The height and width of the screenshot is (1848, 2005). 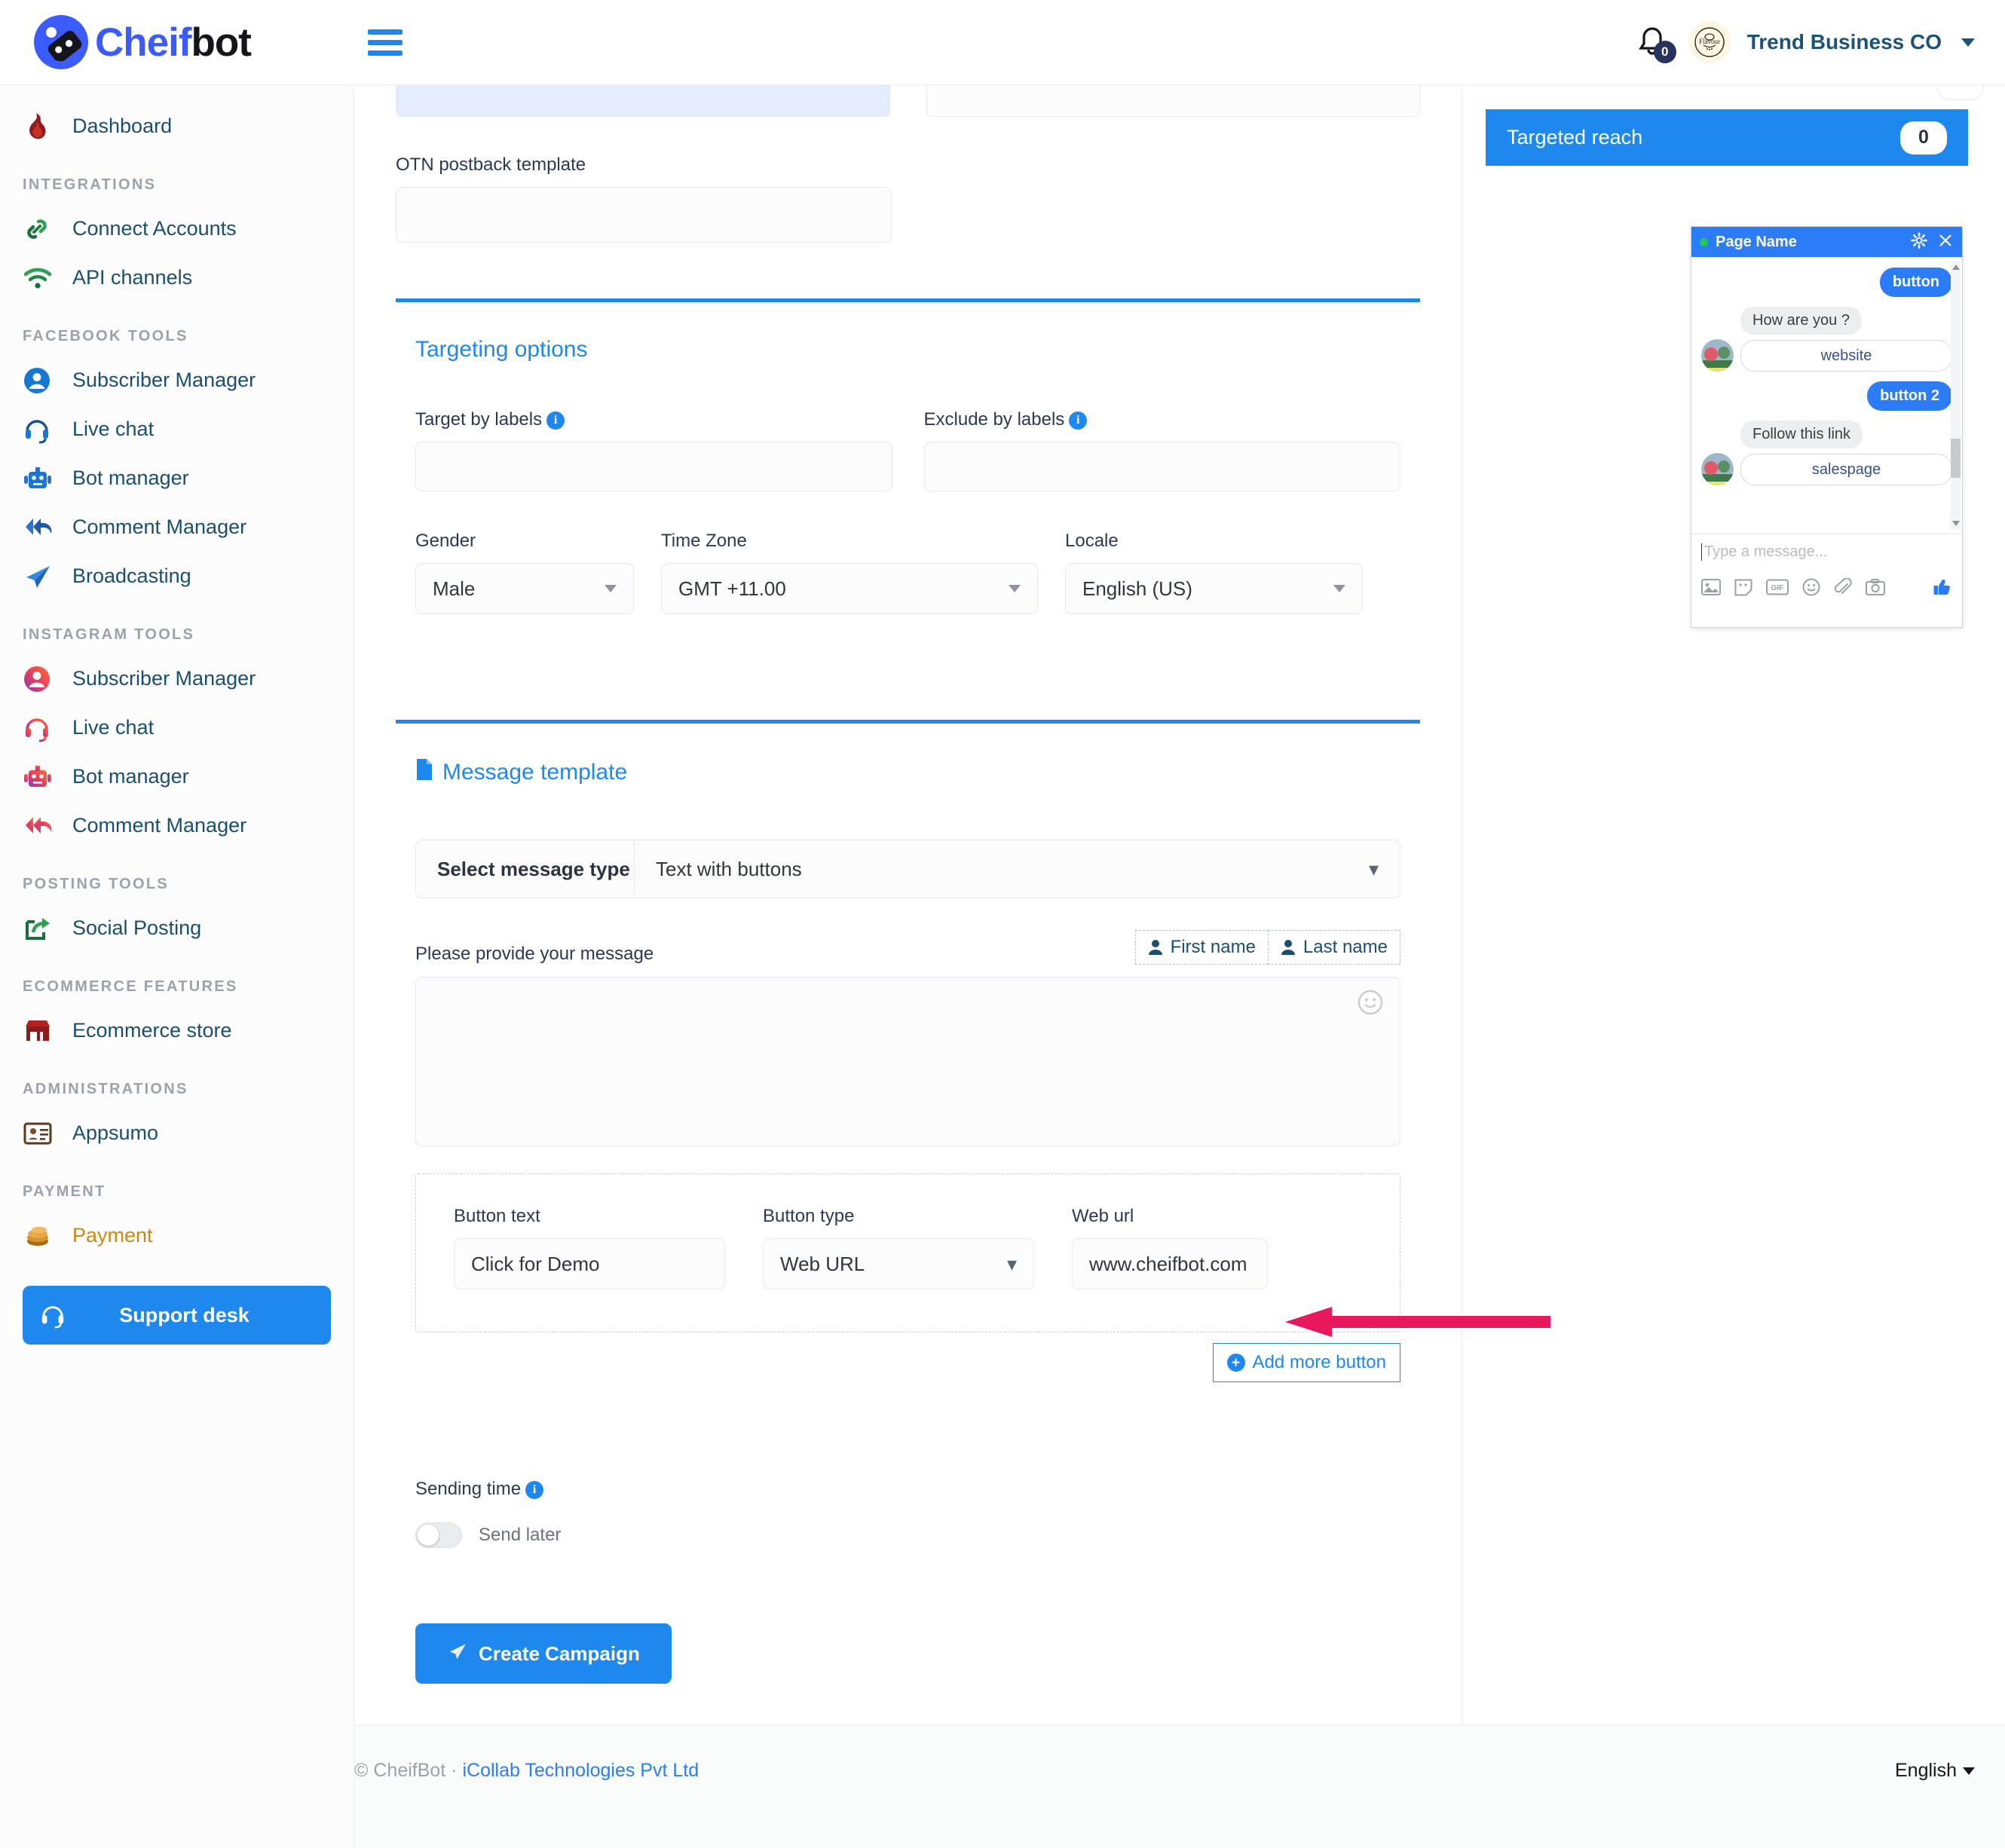 What do you see at coordinates (154, 228) in the screenshot?
I see `sidebar-item-label: Connect Accounts` at bounding box center [154, 228].